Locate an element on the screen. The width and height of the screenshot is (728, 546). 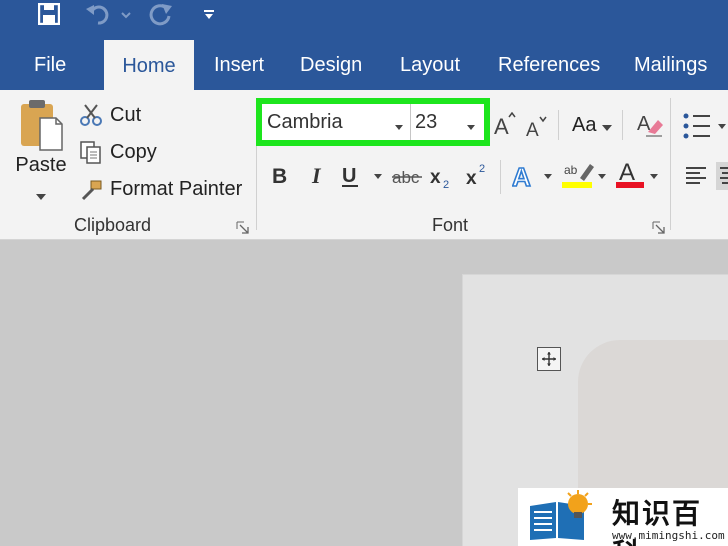
tab-layout: Layout is located at coordinates (430, 65).